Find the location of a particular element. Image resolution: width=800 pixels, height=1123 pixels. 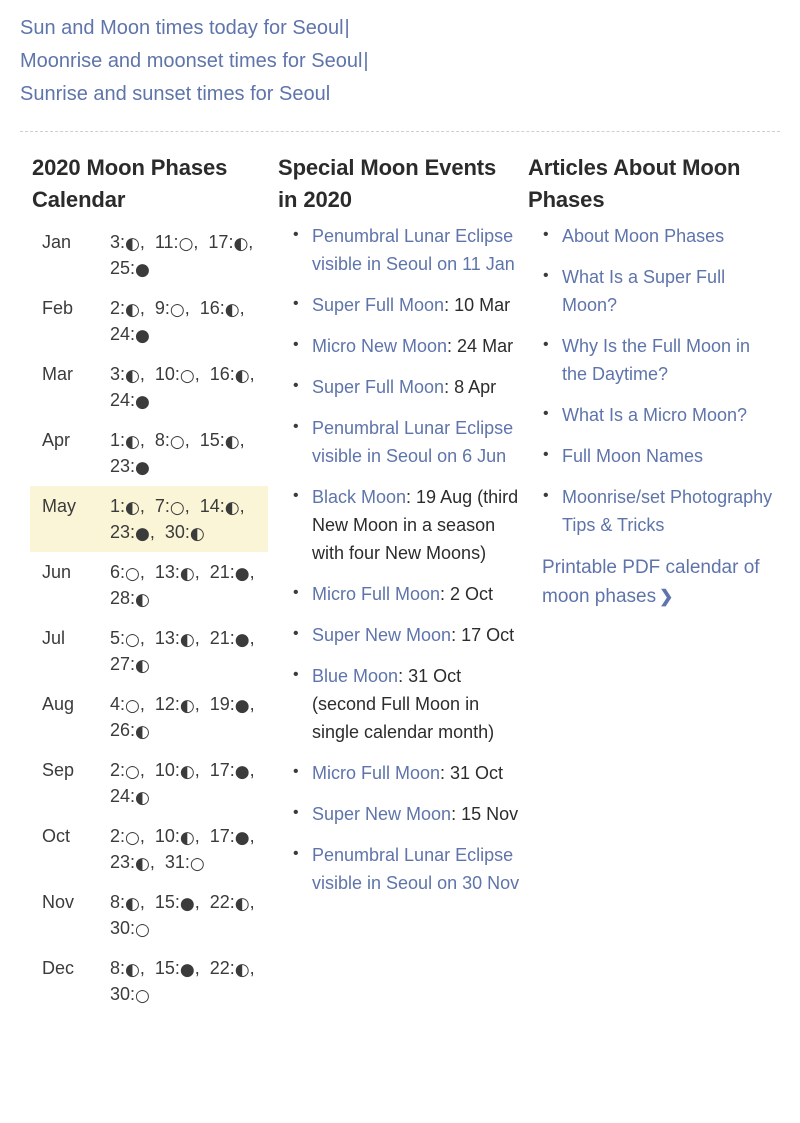

link-sunrise-sunset-times: Sunrise and sunset times for Seoul is located at coordinates (175, 94).